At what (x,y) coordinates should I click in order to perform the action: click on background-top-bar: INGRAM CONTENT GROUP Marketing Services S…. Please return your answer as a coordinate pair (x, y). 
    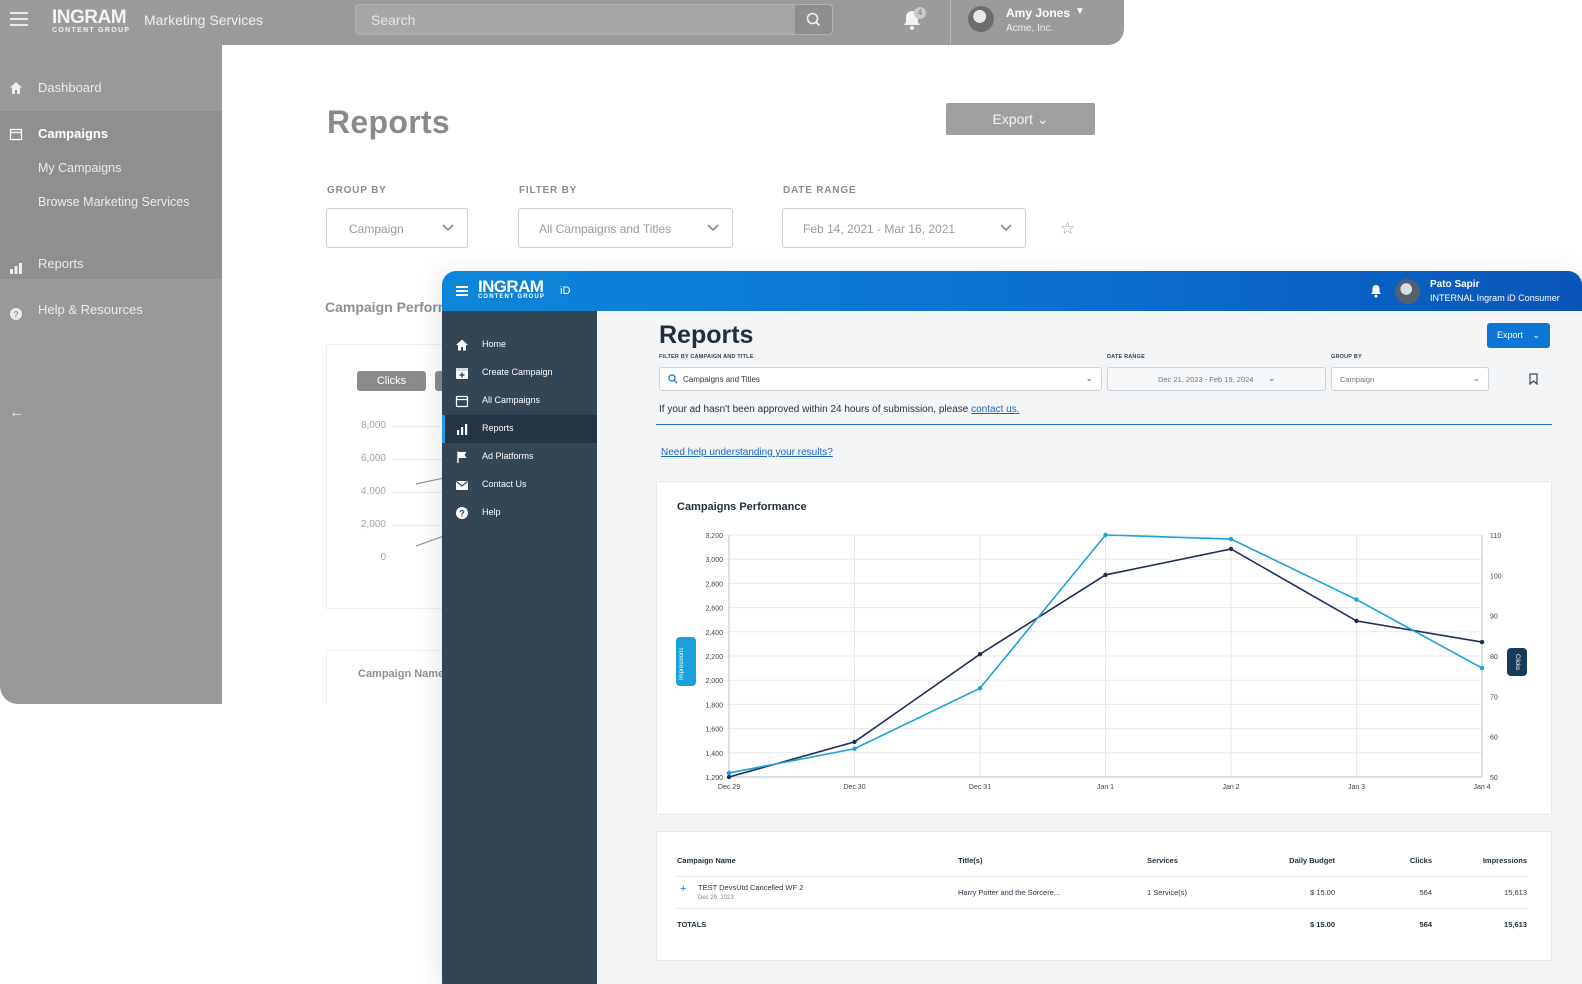
    Looking at the image, I should click on (562, 22).